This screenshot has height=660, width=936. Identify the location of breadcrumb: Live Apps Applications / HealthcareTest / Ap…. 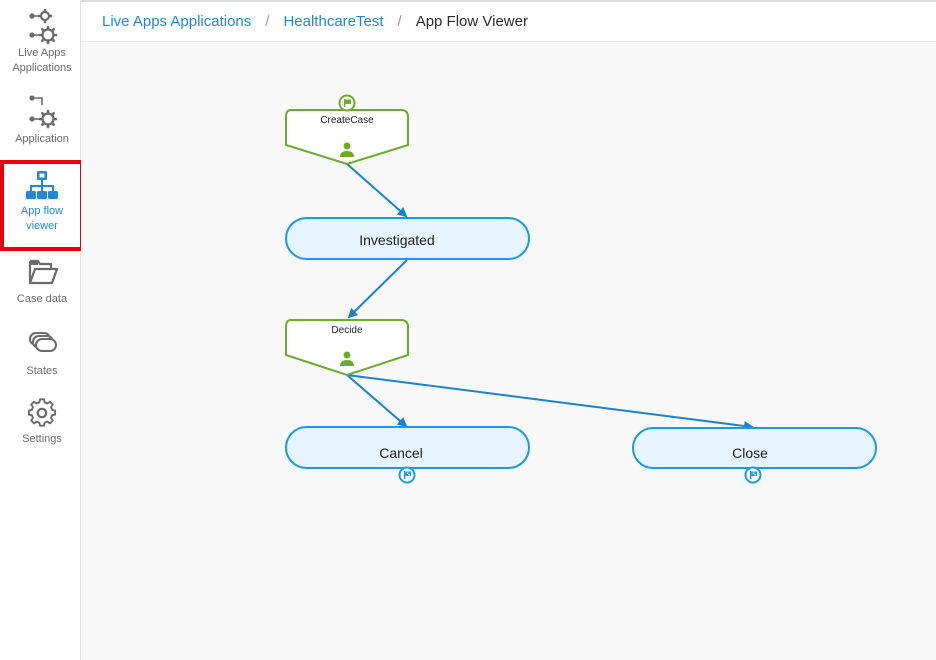
(315, 21).